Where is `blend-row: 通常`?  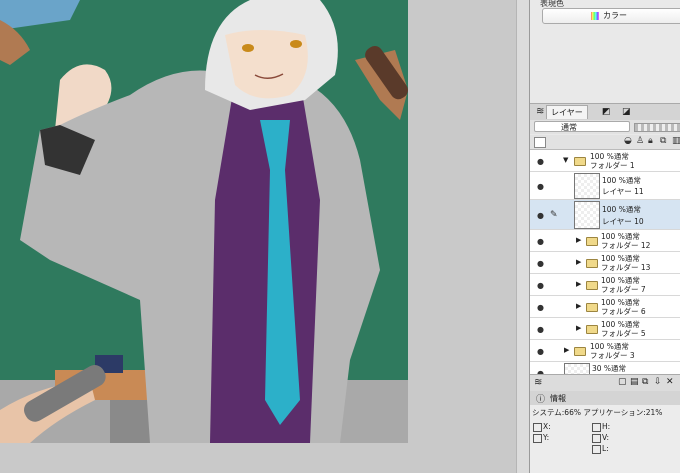
blend-row: 通常 is located at coordinates (605, 127).